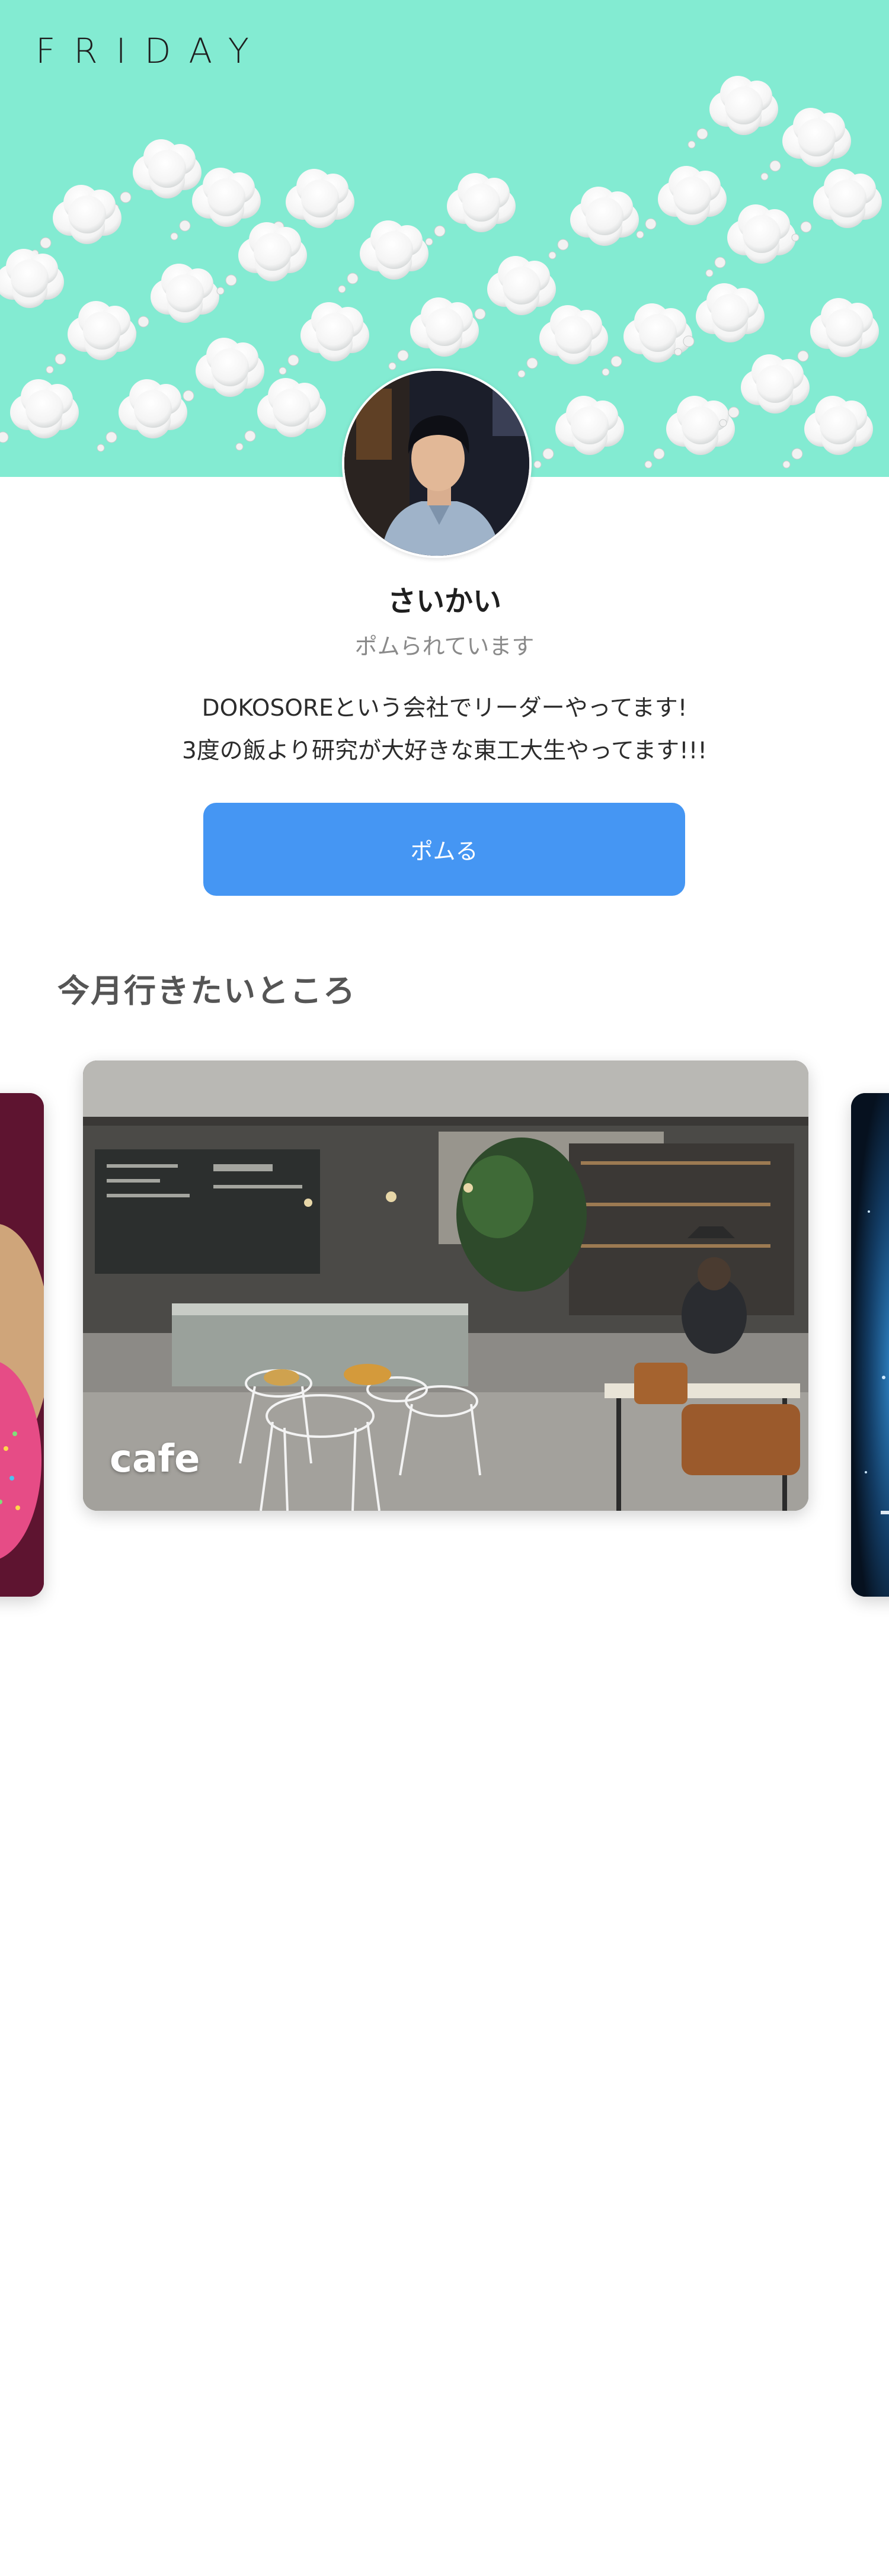 Image resolution: width=889 pixels, height=2576 pixels. What do you see at coordinates (444, 708) in the screenshot?
I see `bio-line-1: DOKOSOREという会社でリーダーやってます!` at bounding box center [444, 708].